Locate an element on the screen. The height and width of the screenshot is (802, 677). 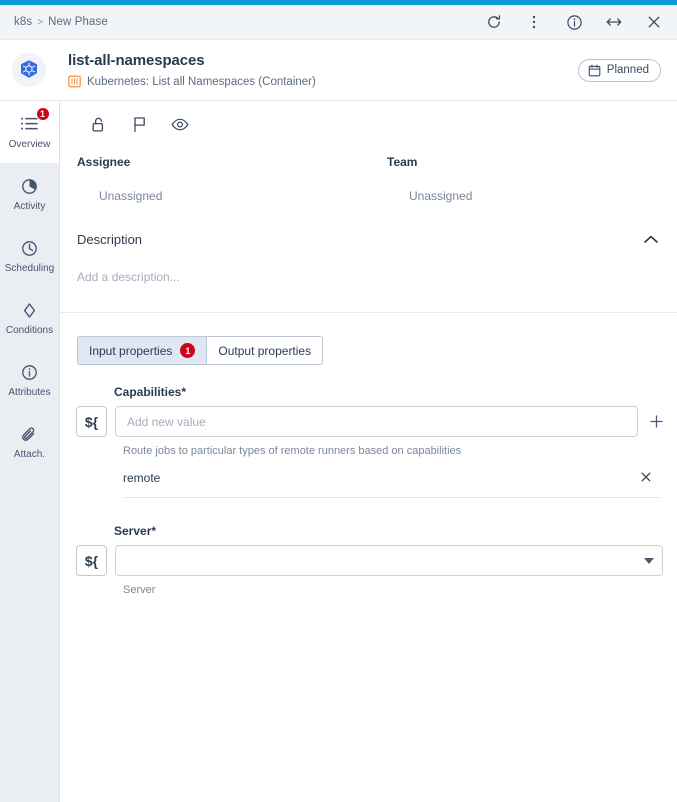
capabilities-value-text: remote is located at coordinates (142, 478).